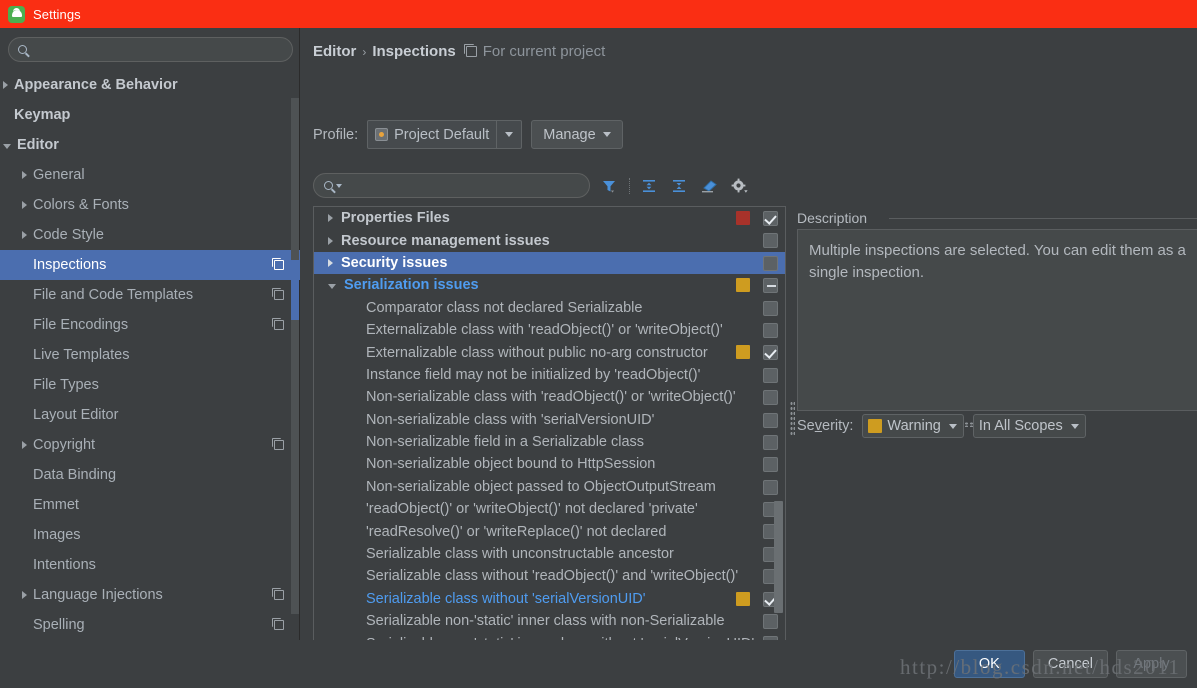  I want to click on sidebar-item-intentions: Intentions, so click(150, 565).